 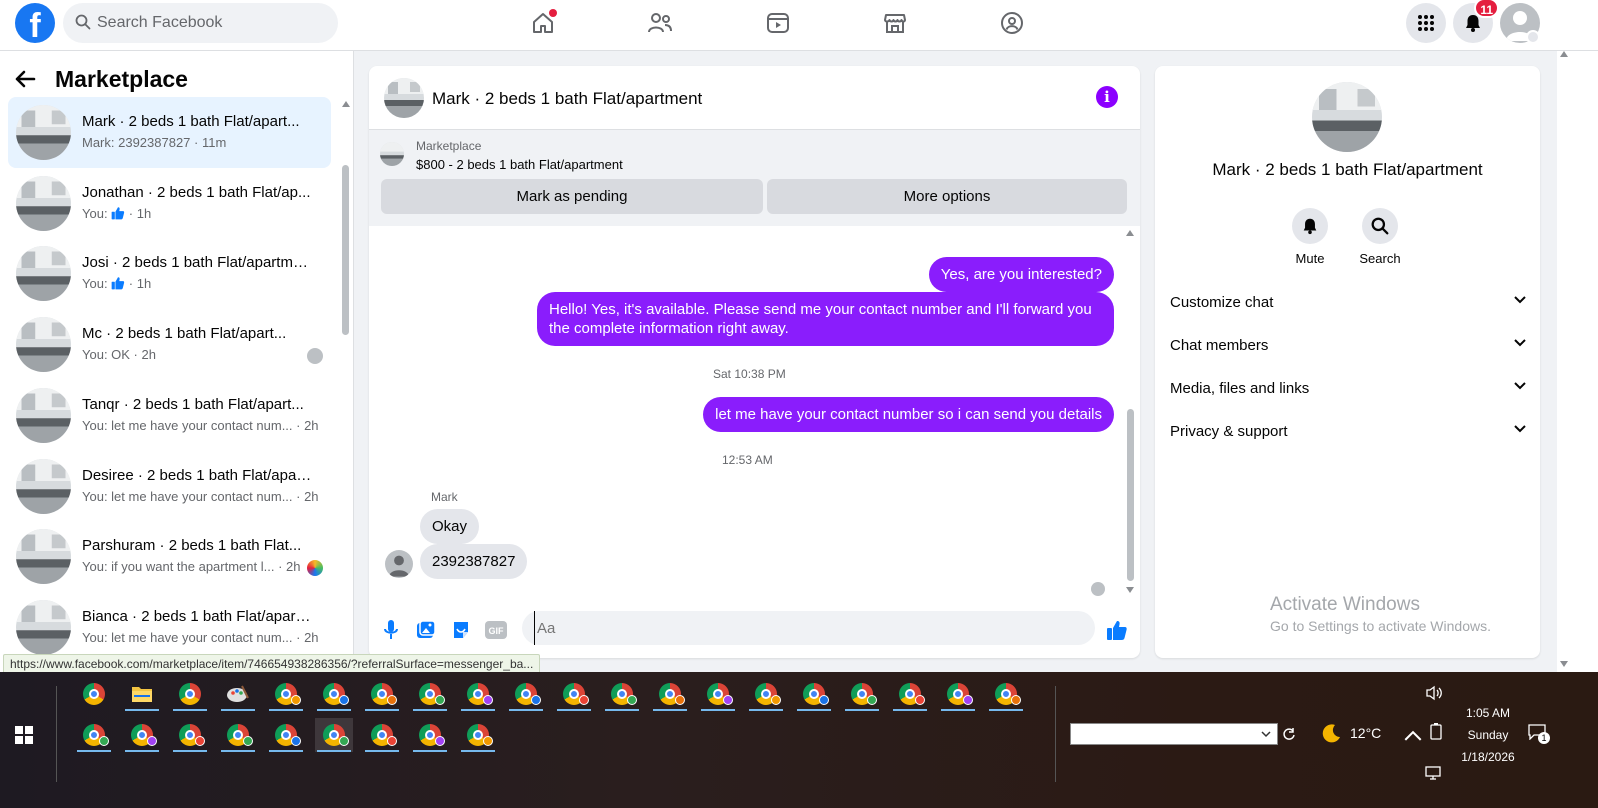 What do you see at coordinates (399, 564) in the screenshot?
I see `sender-avatar` at bounding box center [399, 564].